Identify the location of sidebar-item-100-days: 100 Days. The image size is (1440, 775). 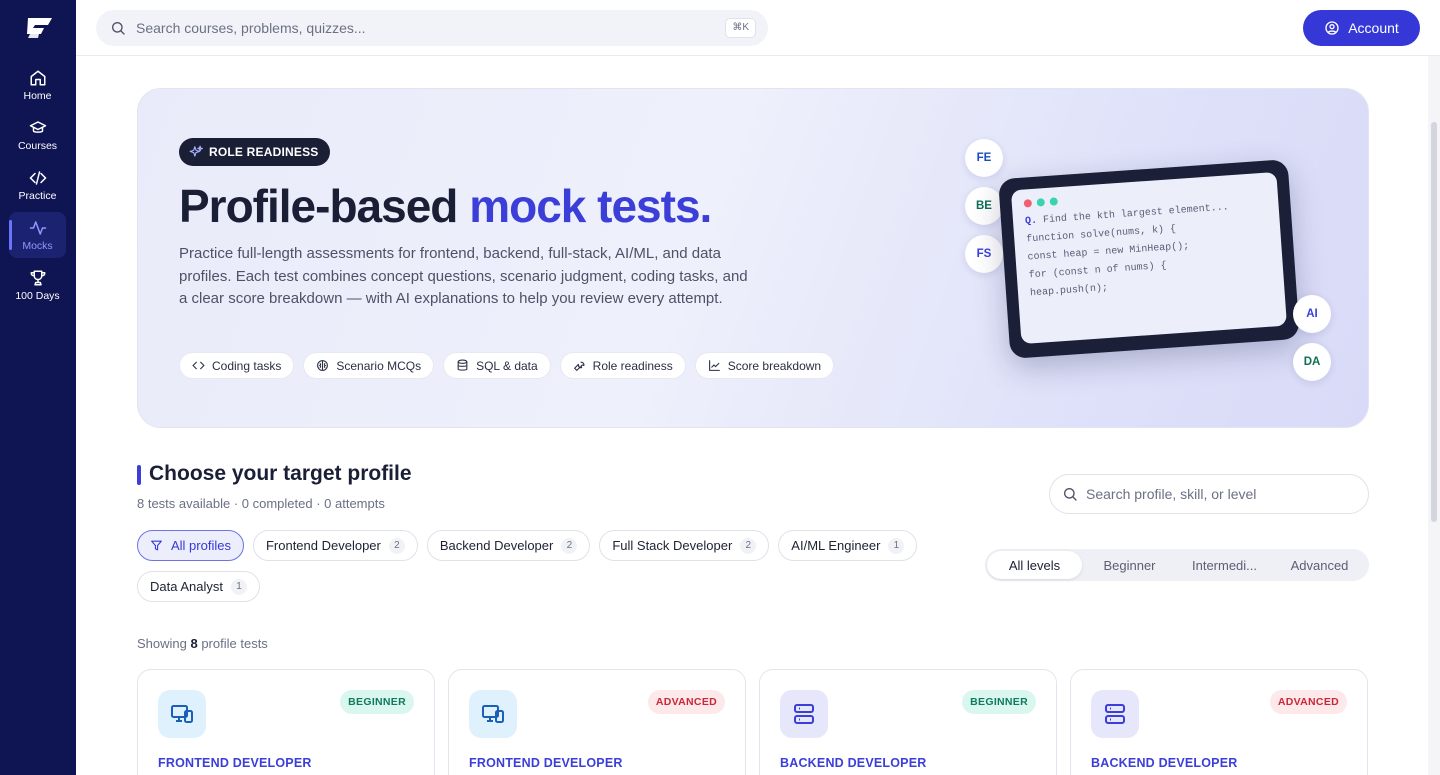
(37, 285).